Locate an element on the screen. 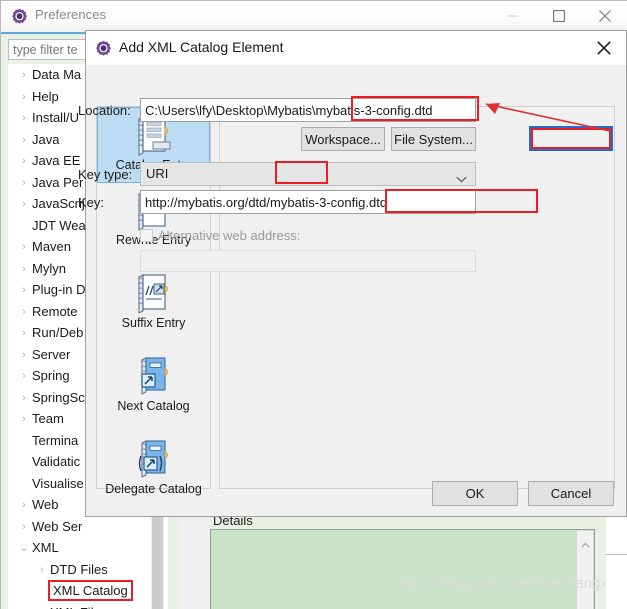  entry-type-delegate-catalog: Delegate Catalog is located at coordinates (153, 477).